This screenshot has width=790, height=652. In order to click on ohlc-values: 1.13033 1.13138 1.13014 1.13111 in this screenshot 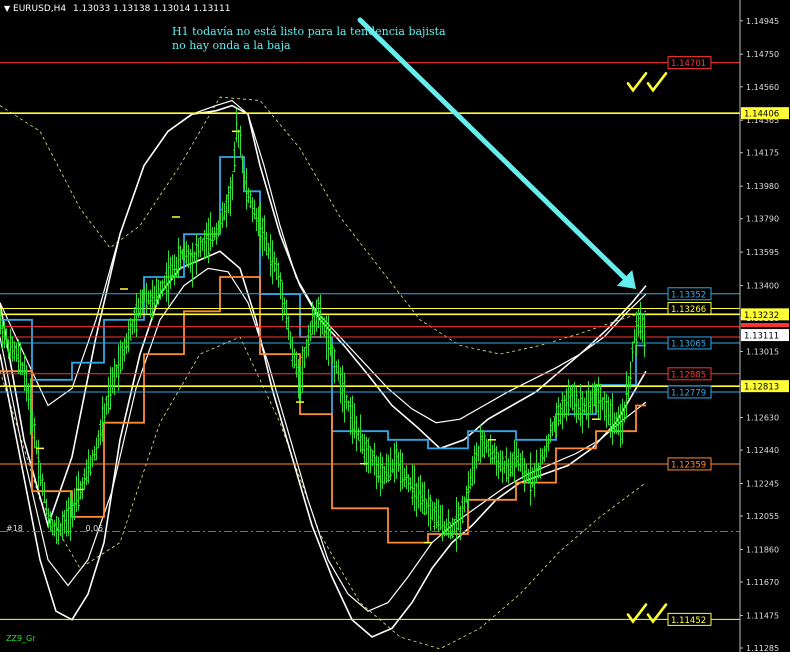, I will do `click(152, 9)`.